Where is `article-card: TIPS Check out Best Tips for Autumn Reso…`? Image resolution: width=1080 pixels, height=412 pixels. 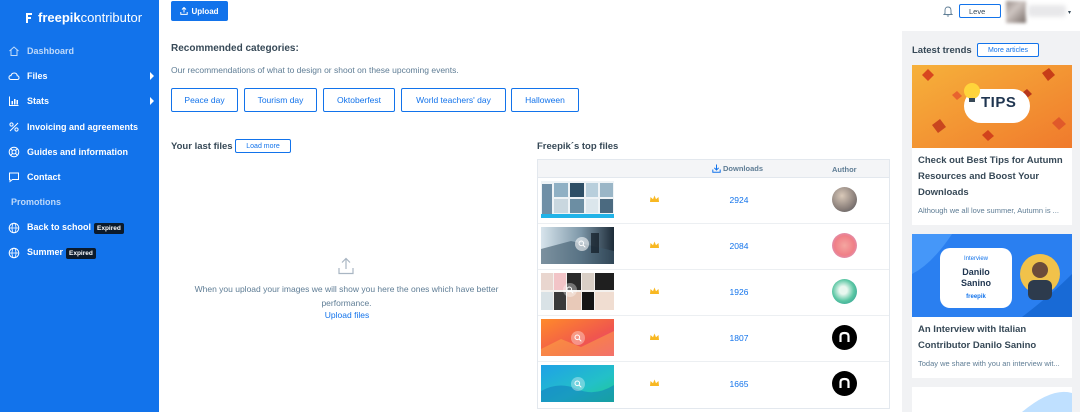
article-card: TIPS Check out Best Tips for Autumn Reso… is located at coordinates (992, 145).